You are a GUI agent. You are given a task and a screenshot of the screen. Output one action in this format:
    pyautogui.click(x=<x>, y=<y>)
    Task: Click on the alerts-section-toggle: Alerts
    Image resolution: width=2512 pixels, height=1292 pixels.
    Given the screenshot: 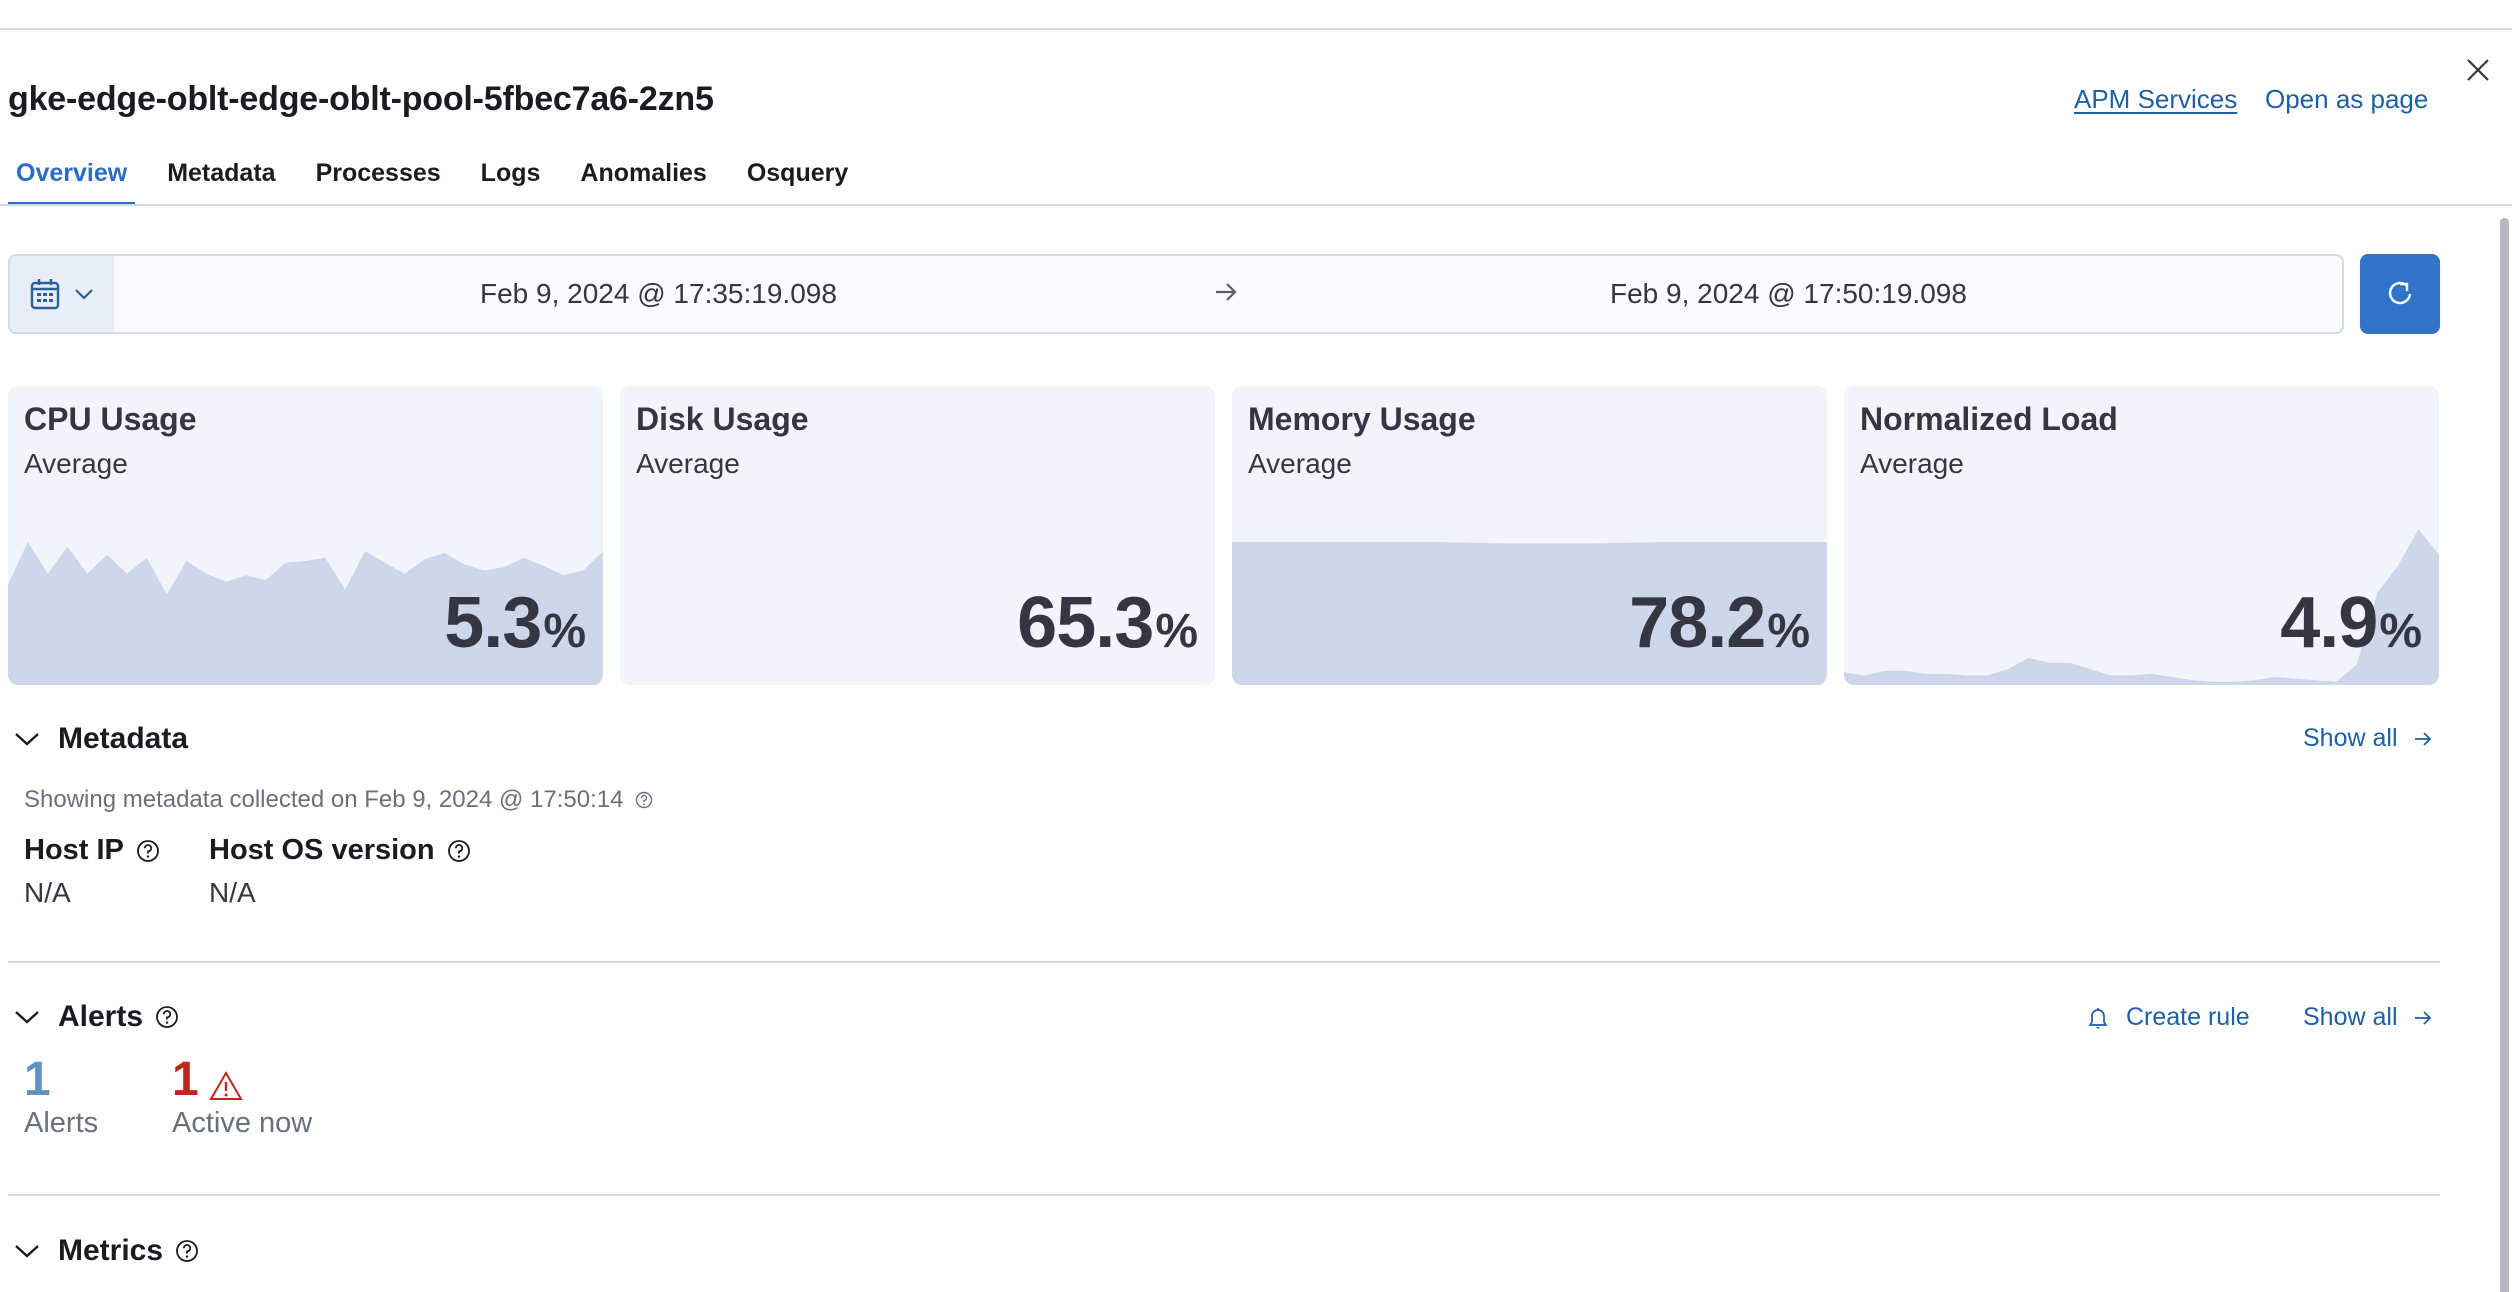 What is the action you would take?
    pyautogui.click(x=96, y=1017)
    